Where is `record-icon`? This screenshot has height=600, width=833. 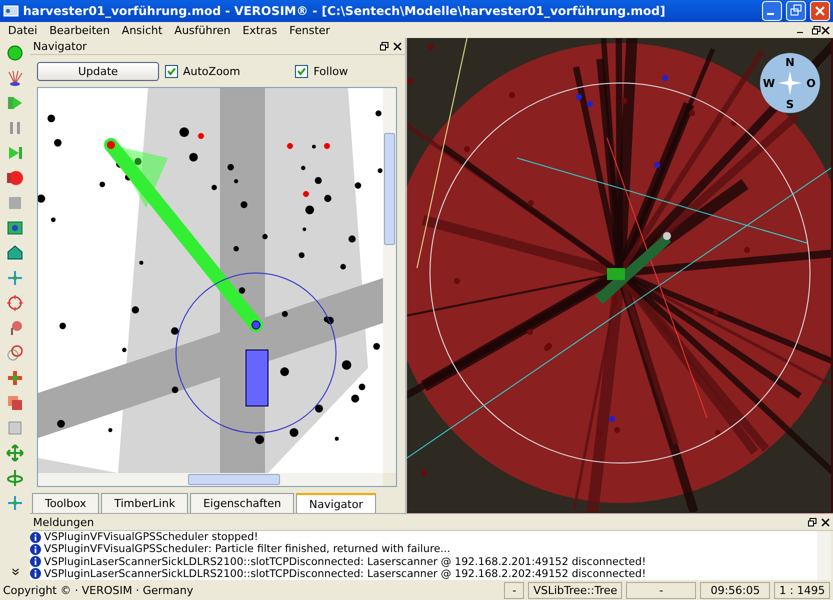 record-icon is located at coordinates (15, 178).